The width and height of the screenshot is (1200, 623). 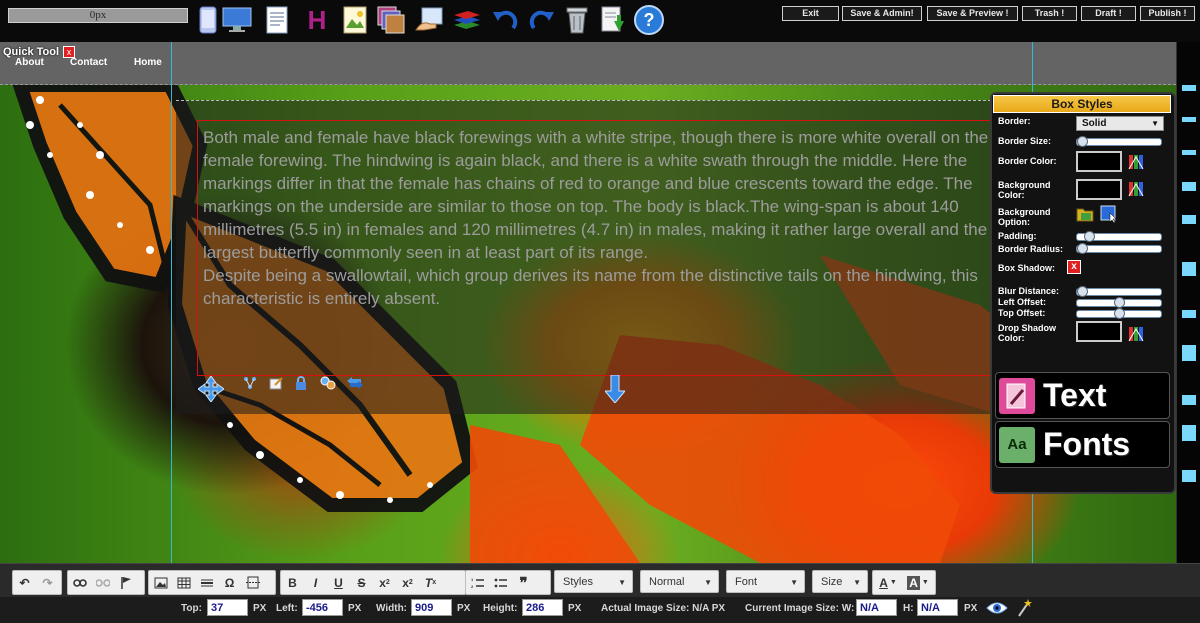 I want to click on magic-wand-icon, so click(x=1024, y=608).